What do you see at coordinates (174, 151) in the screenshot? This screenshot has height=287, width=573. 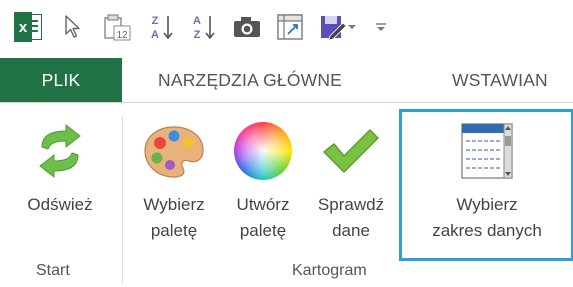 I see `palette-icon` at bounding box center [174, 151].